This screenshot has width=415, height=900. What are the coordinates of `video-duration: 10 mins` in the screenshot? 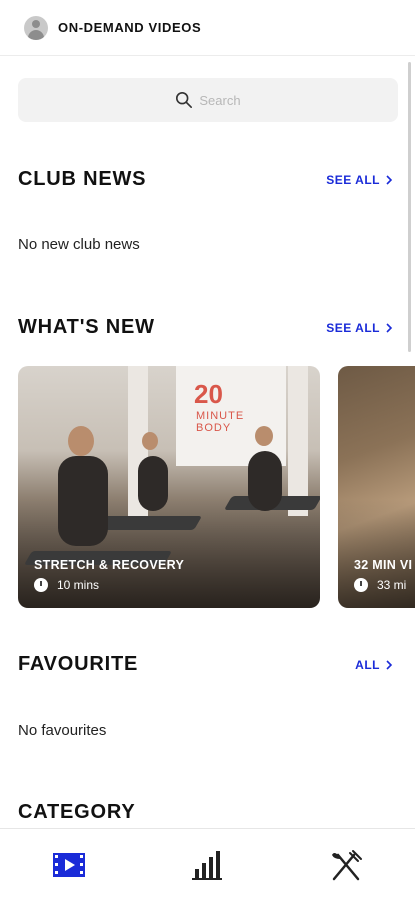 It's located at (66, 585).